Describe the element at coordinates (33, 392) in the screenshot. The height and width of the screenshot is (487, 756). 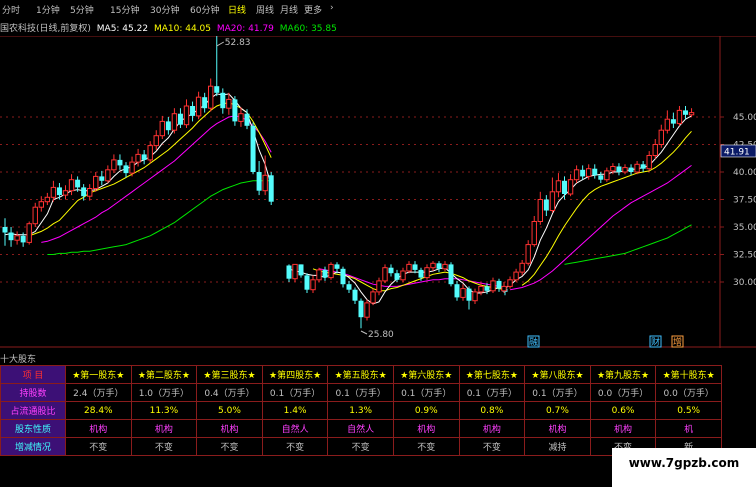
I see `holders-row-label: 持股数` at that location.